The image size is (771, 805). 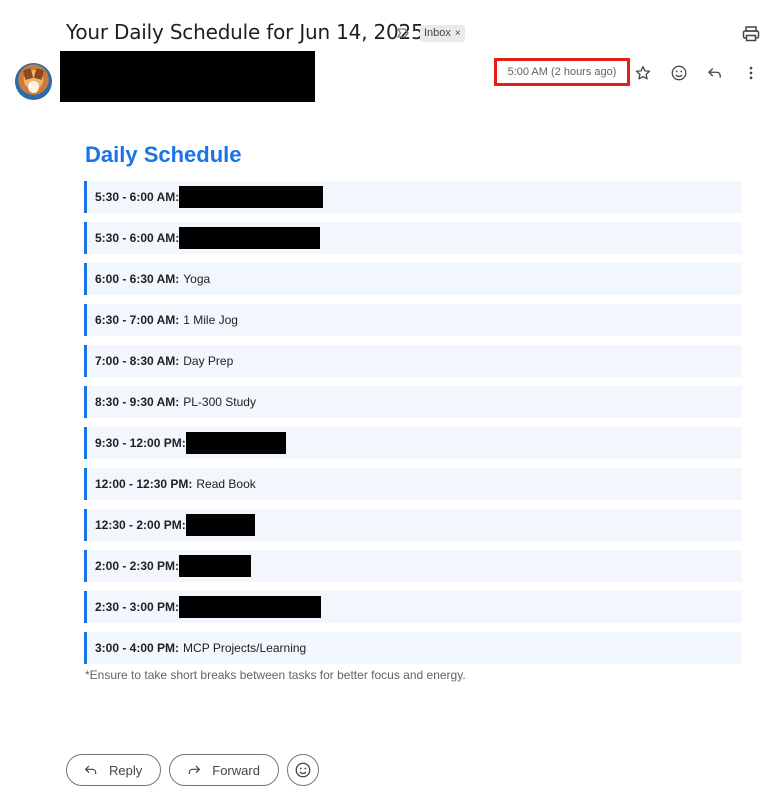 I want to click on emoji-reaction-button, so click(x=302, y=770).